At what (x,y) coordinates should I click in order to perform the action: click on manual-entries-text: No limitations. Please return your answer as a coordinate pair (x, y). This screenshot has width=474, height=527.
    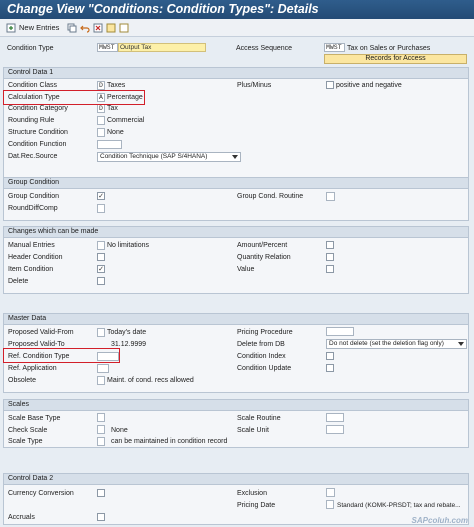
    Looking at the image, I should click on (128, 245).